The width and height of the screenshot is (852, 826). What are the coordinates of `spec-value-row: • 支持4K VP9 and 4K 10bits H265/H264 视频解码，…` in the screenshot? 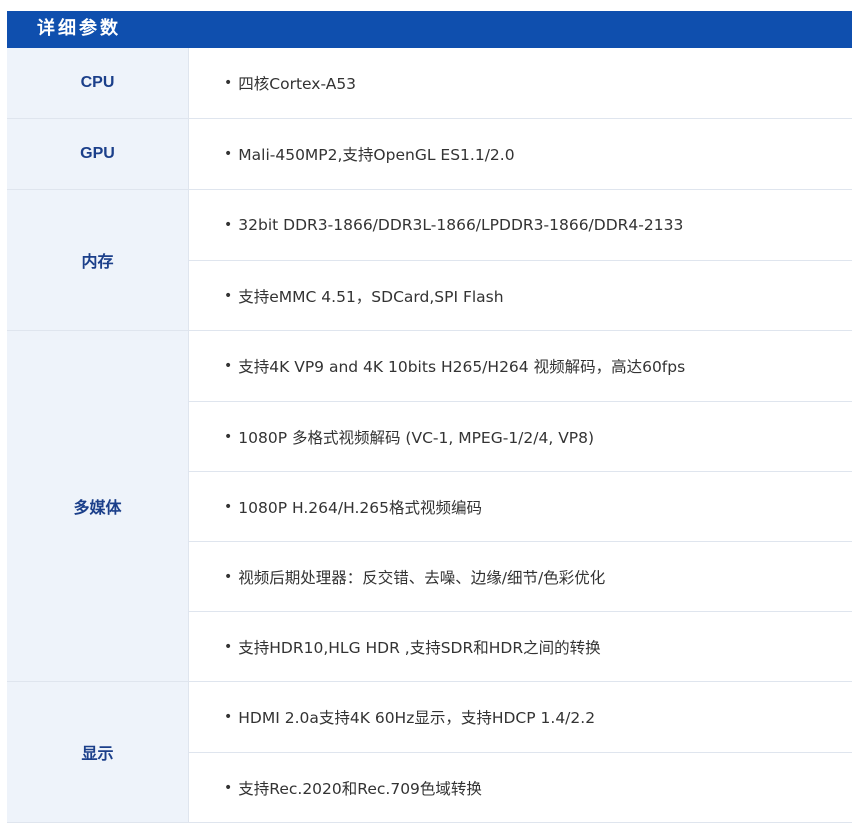 It's located at (520, 366).